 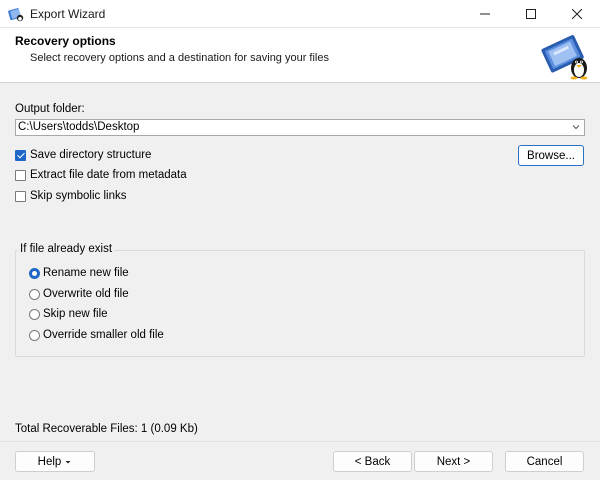 I want to click on rename-new-file-radio: Rename new file, so click(x=79, y=273).